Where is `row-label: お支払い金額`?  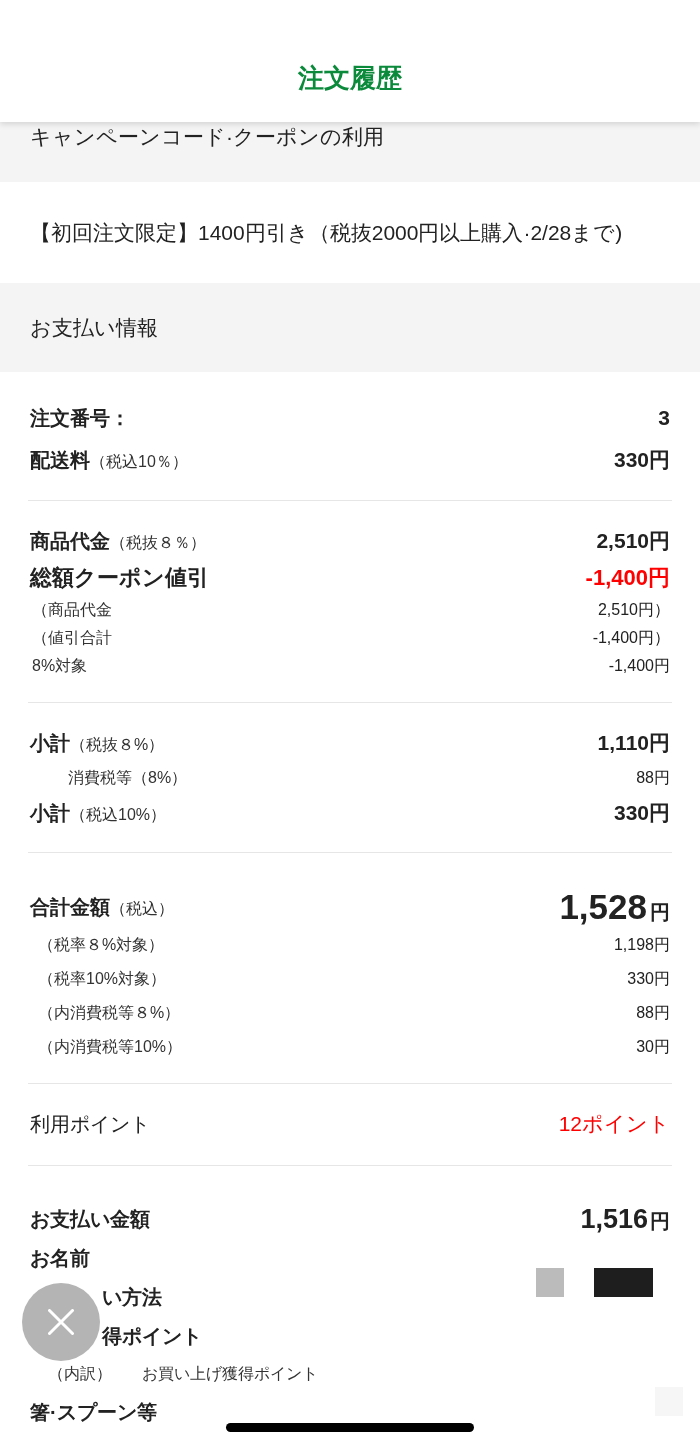
row-label: お支払い金額 is located at coordinates (90, 1219).